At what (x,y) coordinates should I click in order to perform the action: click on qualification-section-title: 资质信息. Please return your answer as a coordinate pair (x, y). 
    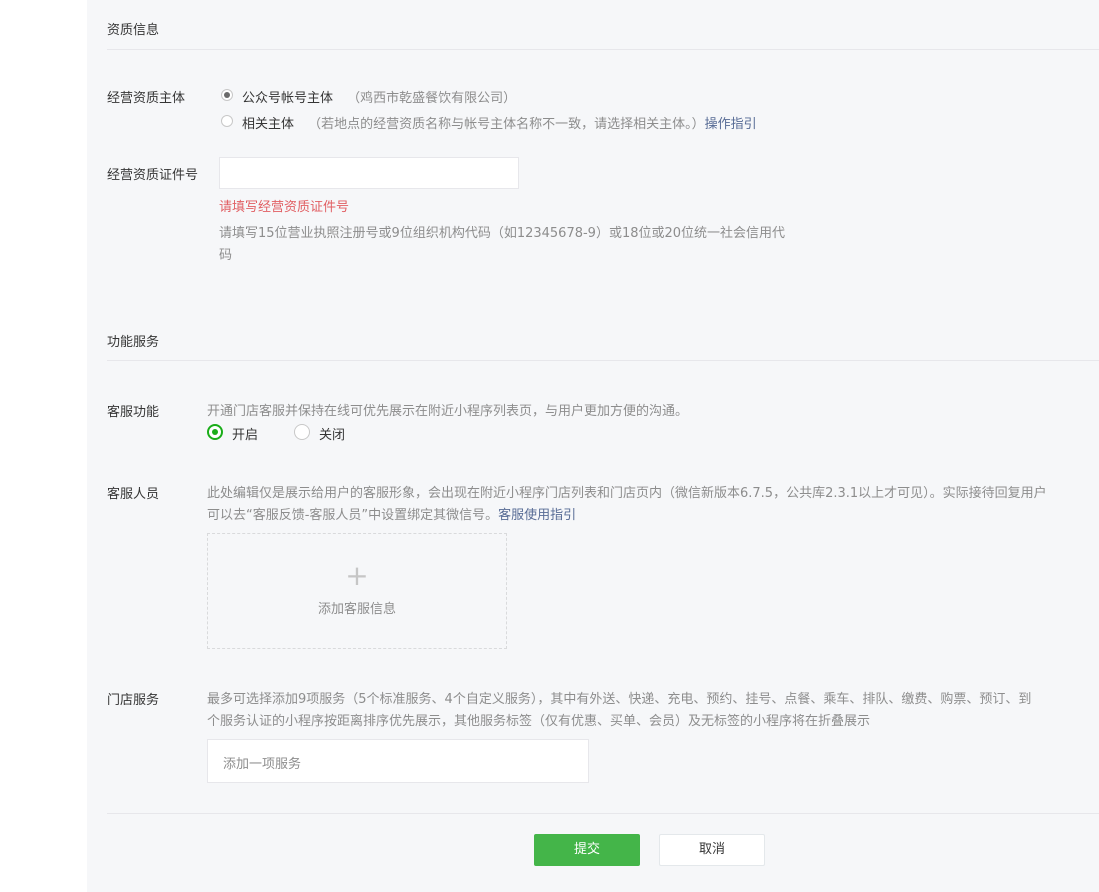
    Looking at the image, I should click on (133, 30).